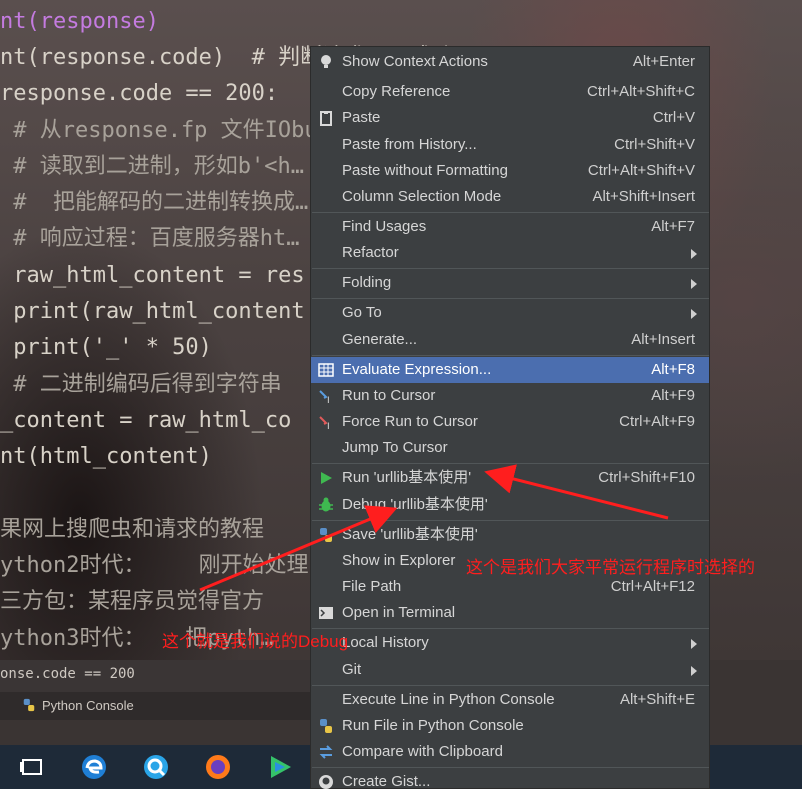  I want to click on menu-item-label: Refactor, so click(370, 252).